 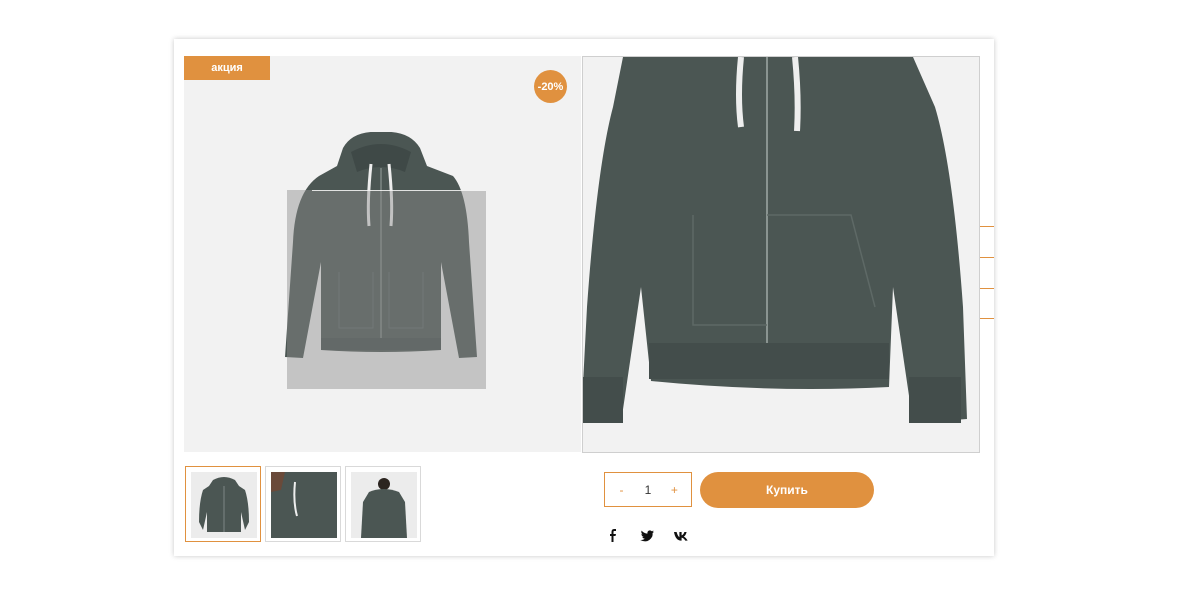 What do you see at coordinates (550, 86) in the screenshot?
I see `discount-badge: -20%` at bounding box center [550, 86].